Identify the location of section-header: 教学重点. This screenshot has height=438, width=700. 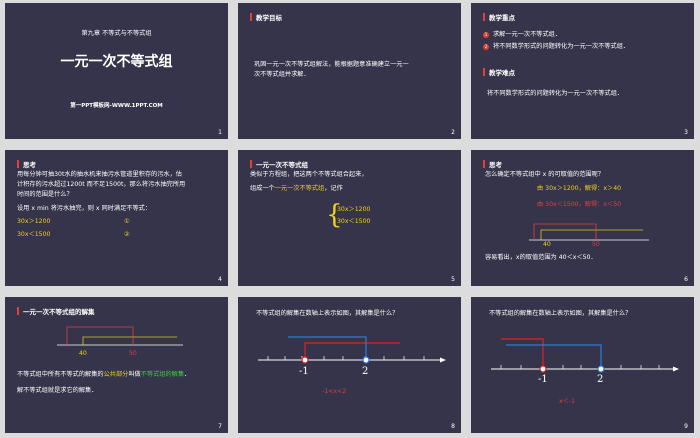
(499, 17).